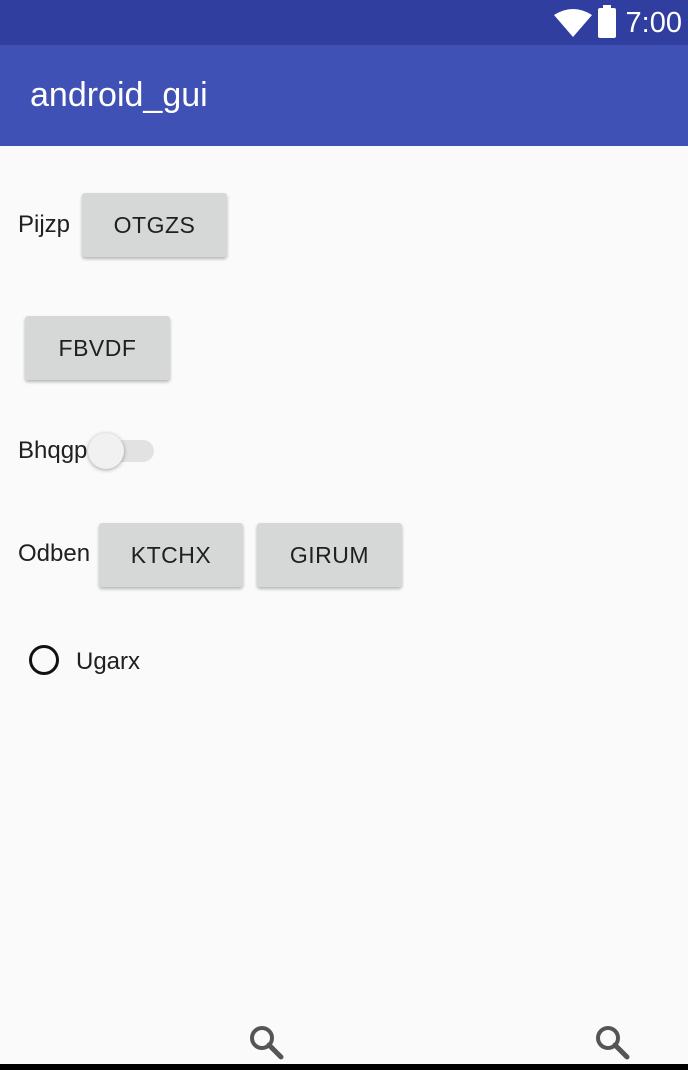 Image resolution: width=688 pixels, height=1070 pixels. Describe the element at coordinates (344, 1067) in the screenshot. I see `bottom-bar` at that location.